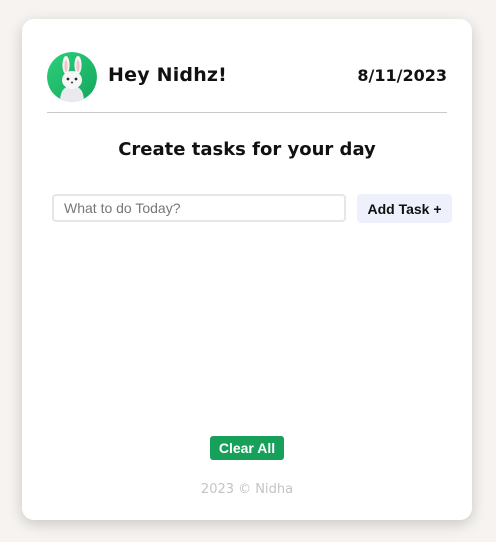 The height and width of the screenshot is (542, 496). What do you see at coordinates (247, 448) in the screenshot?
I see `clear-all-button: Clear All` at bounding box center [247, 448].